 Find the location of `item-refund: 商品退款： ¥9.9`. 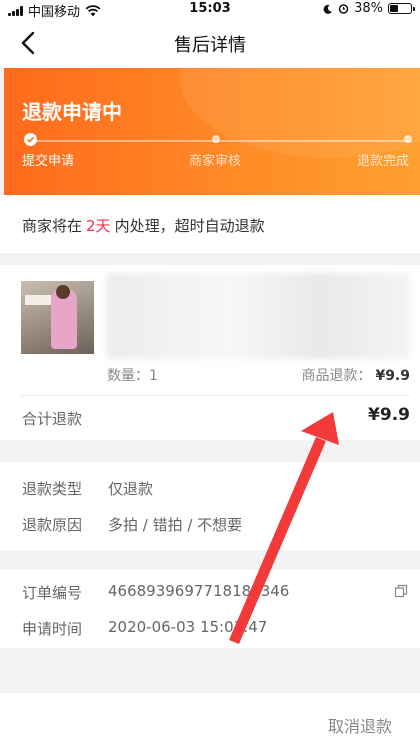

item-refund: 商品退款： ¥9.9 is located at coordinates (355, 375).